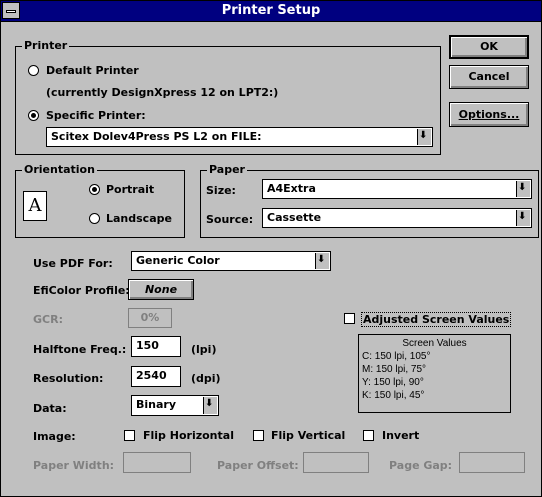  I want to click on paper-source-select: Cassette ⬇, so click(397, 218).